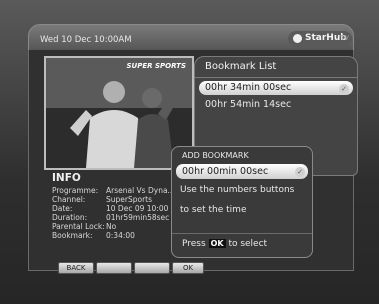 Image resolution: width=379 pixels, height=304 pixels. Describe the element at coordinates (86, 40) in the screenshot. I see `date-time: Wed 10 Dec 10:00AM` at that location.